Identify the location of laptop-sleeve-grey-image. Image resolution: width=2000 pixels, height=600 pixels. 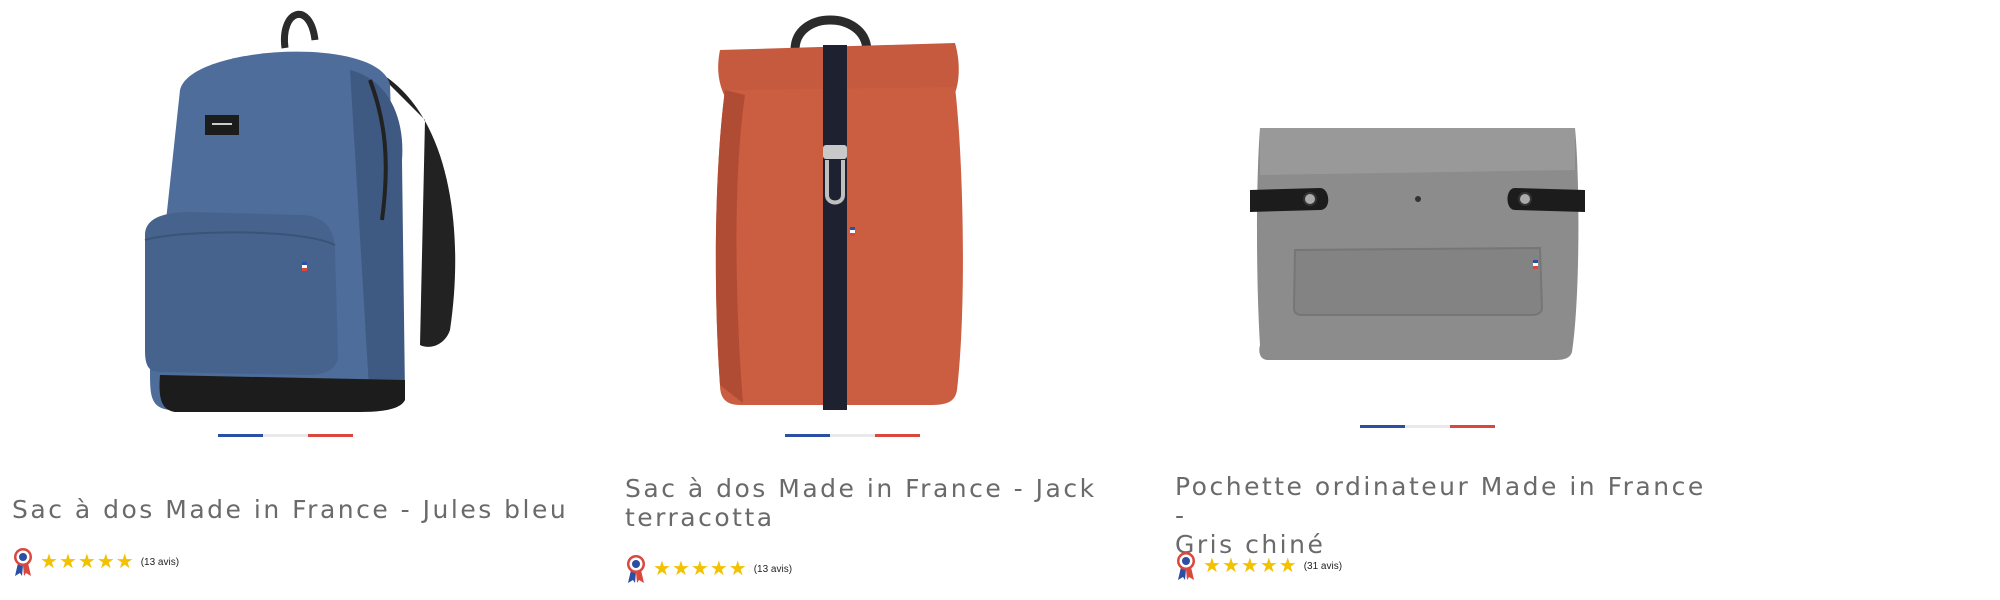
(1425, 245).